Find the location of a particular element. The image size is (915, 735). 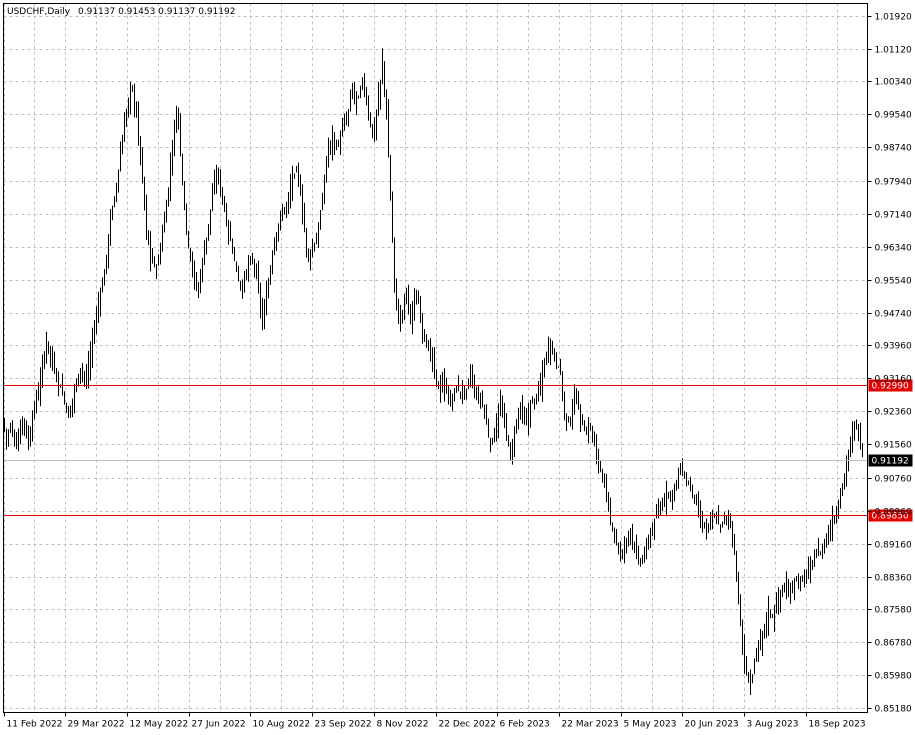

y-tick-label: 0.88360 is located at coordinates (893, 579).